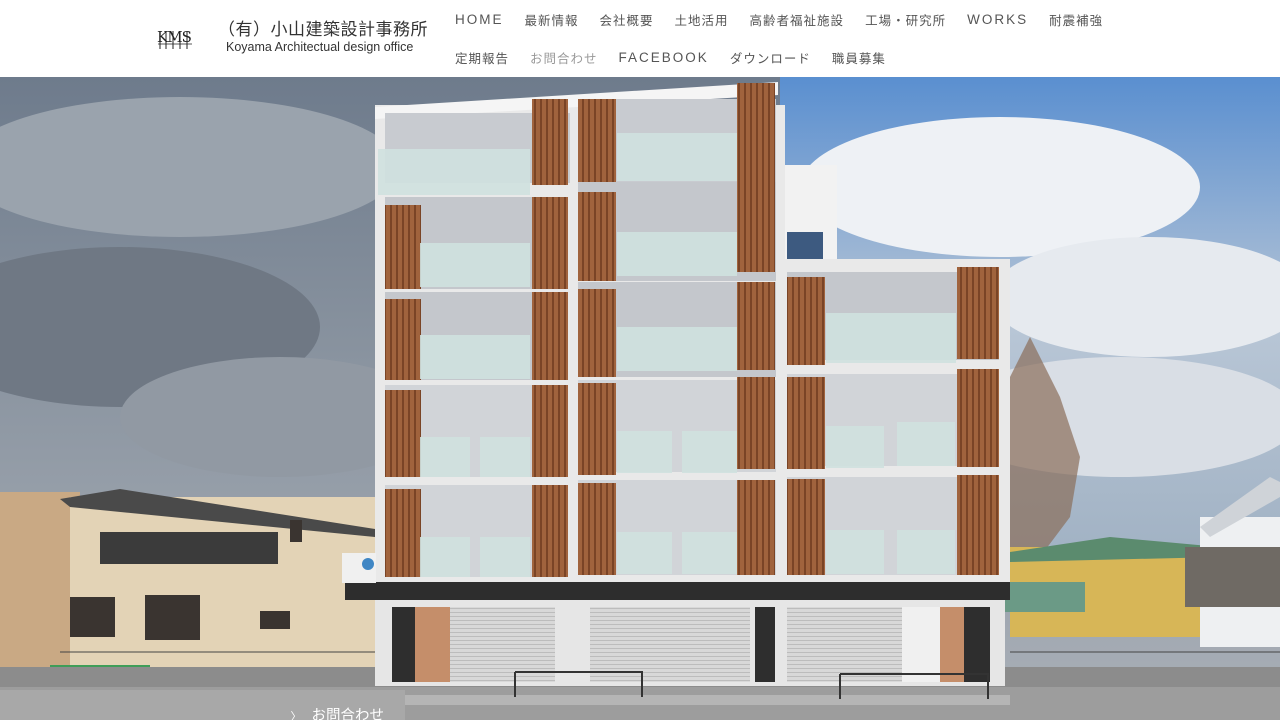 The image size is (1280, 720). I want to click on nav-item-elderly-care: 高齢者福祉施設, so click(797, 19).